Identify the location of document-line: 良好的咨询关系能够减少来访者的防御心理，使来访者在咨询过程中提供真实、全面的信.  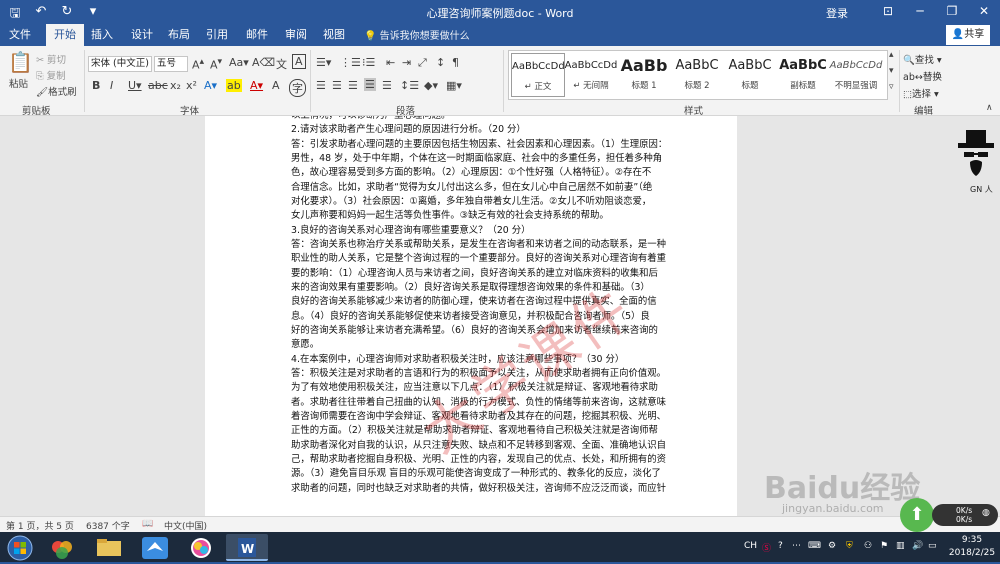
(492, 302).